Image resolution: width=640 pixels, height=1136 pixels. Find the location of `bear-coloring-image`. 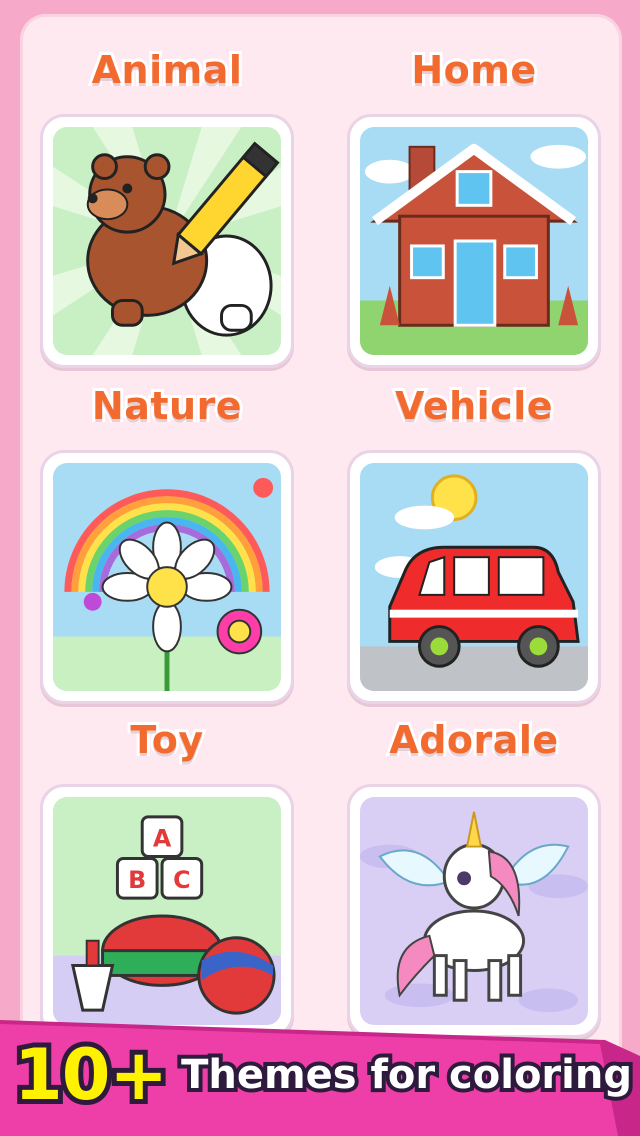

bear-coloring-image is located at coordinates (167, 241).